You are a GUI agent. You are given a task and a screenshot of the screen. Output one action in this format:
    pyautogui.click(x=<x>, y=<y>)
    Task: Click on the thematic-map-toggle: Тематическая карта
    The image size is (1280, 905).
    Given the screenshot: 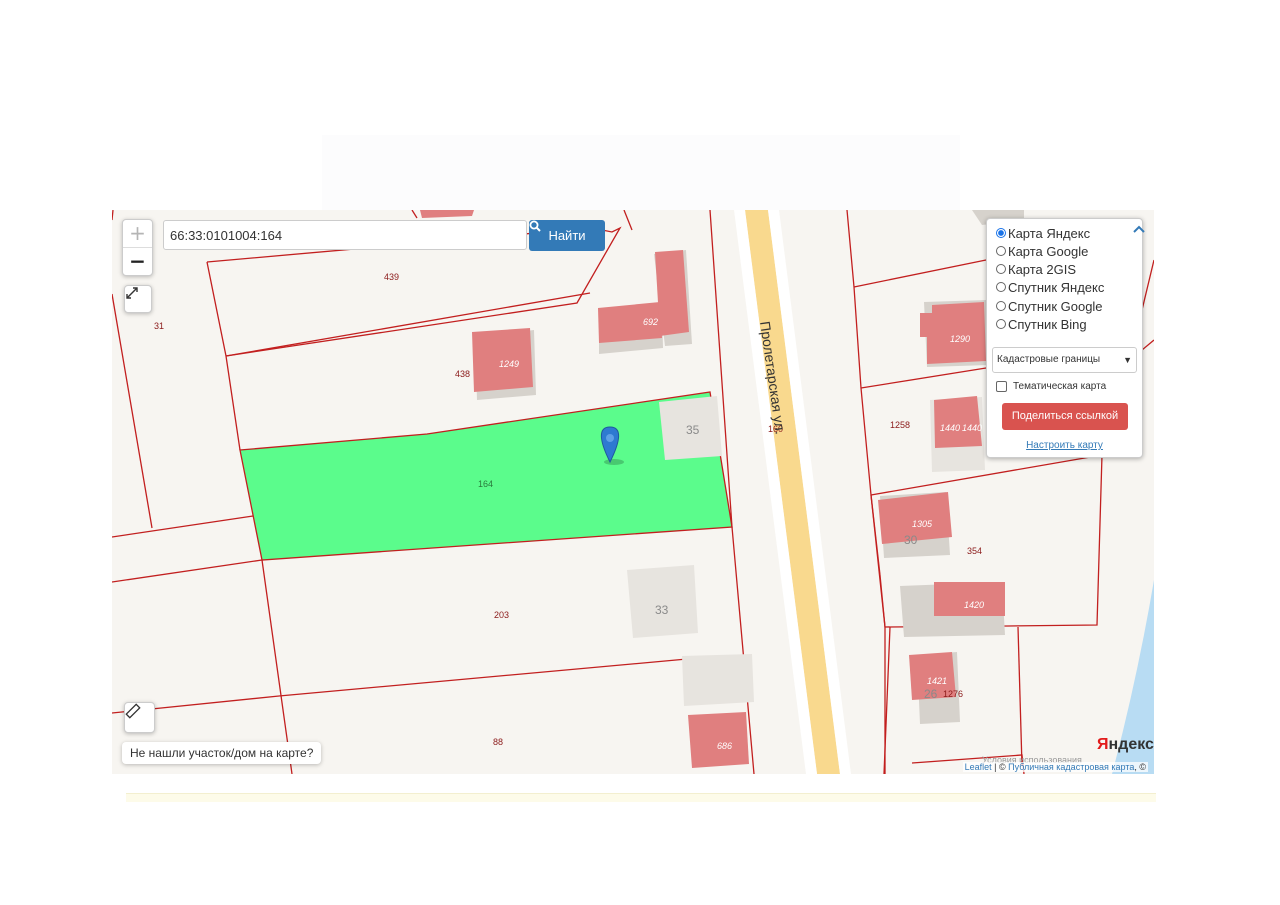 What is the action you would take?
    pyautogui.click(x=1051, y=386)
    